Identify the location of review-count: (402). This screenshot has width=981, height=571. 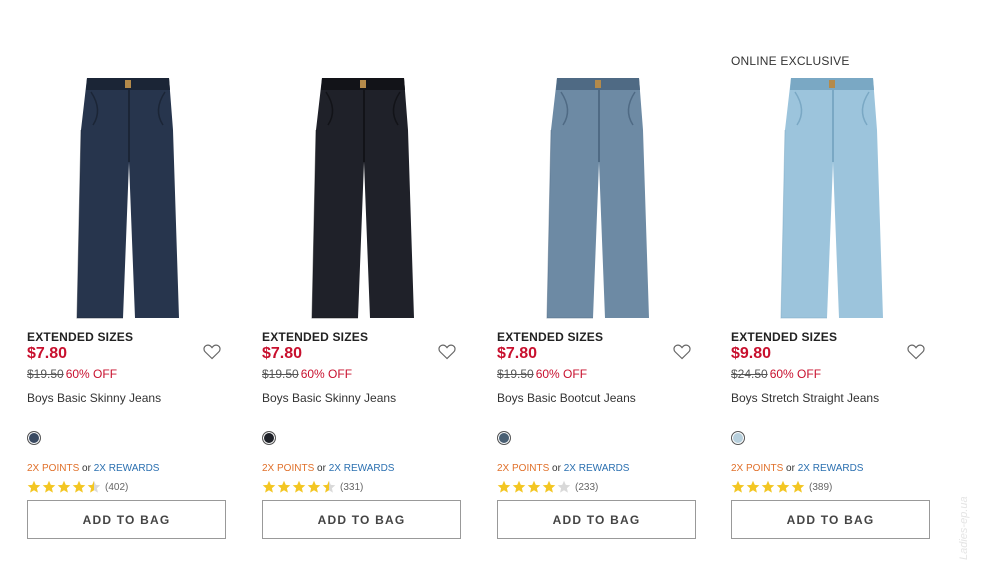
(117, 487).